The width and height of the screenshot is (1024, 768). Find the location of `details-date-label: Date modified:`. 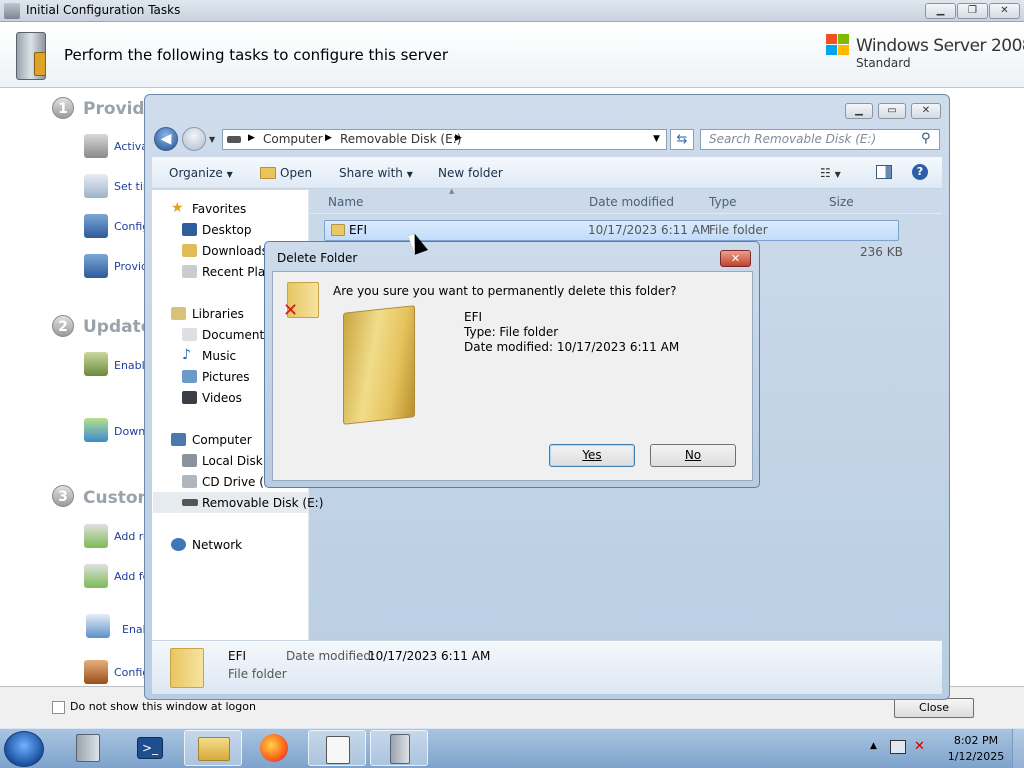

details-date-label: Date modified: is located at coordinates (331, 656).